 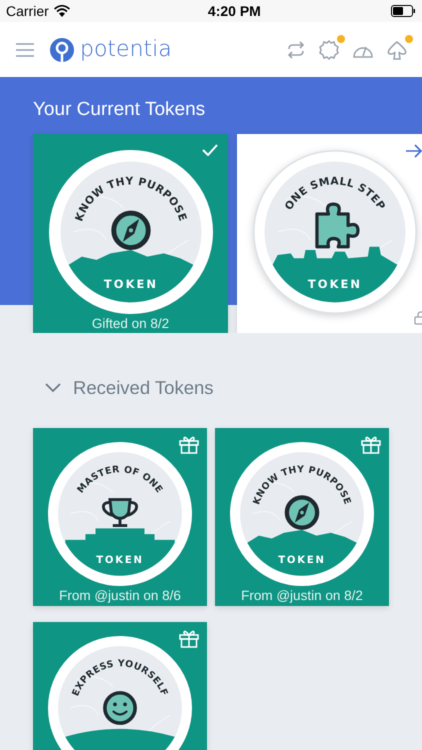 What do you see at coordinates (131, 323) in the screenshot?
I see `gifted-date: Gifted on 8/2` at bounding box center [131, 323].